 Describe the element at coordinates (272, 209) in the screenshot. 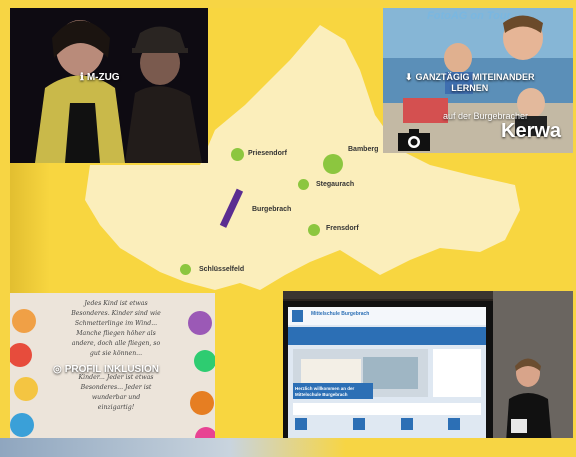

I see `place-label-burgebrach: Burgebrach` at that location.